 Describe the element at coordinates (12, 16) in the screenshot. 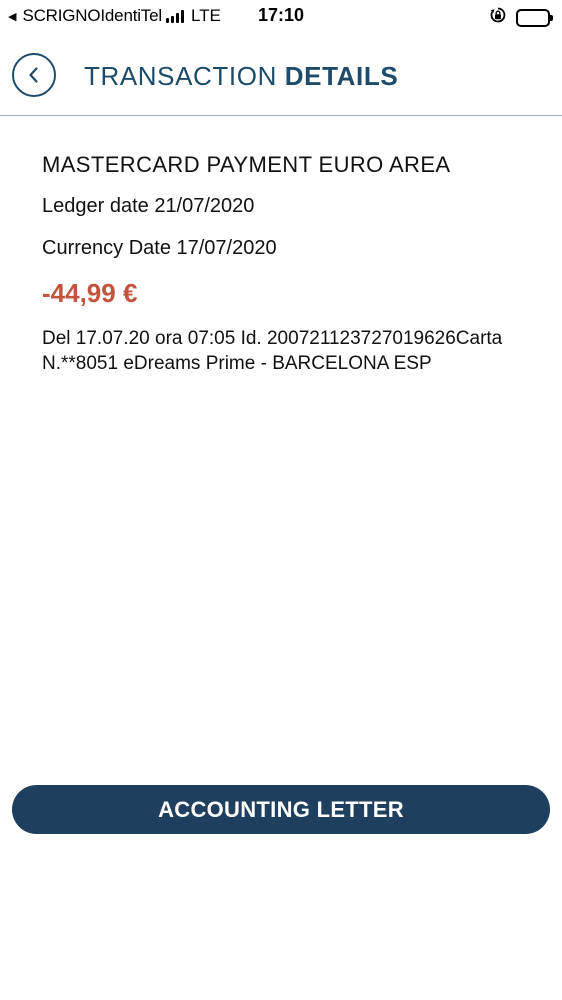

I see `back-to-app-icon: ◀` at that location.